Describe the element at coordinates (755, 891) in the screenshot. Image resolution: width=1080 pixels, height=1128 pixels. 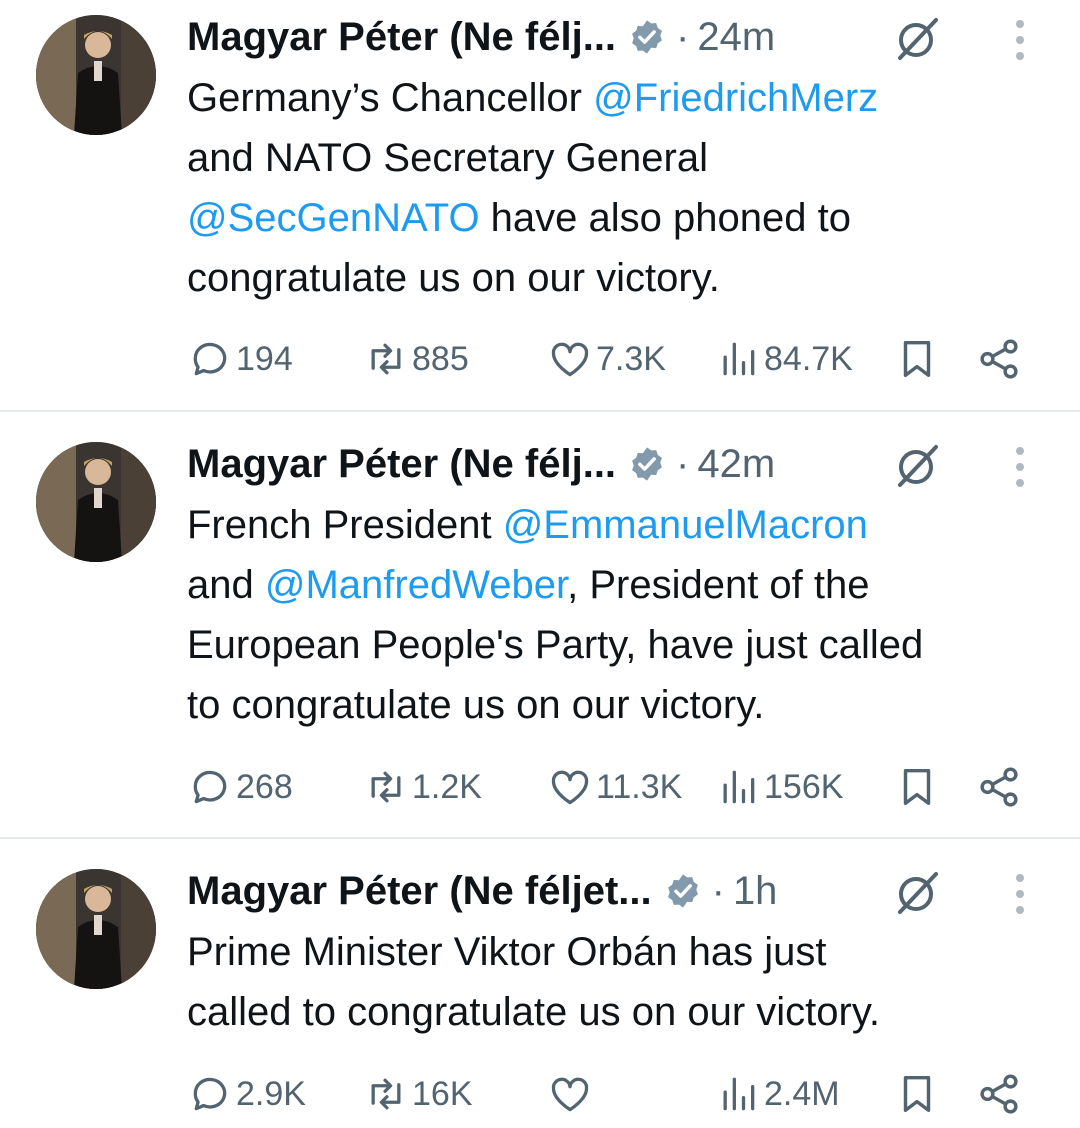
I see `timestamp: 1h` at that location.